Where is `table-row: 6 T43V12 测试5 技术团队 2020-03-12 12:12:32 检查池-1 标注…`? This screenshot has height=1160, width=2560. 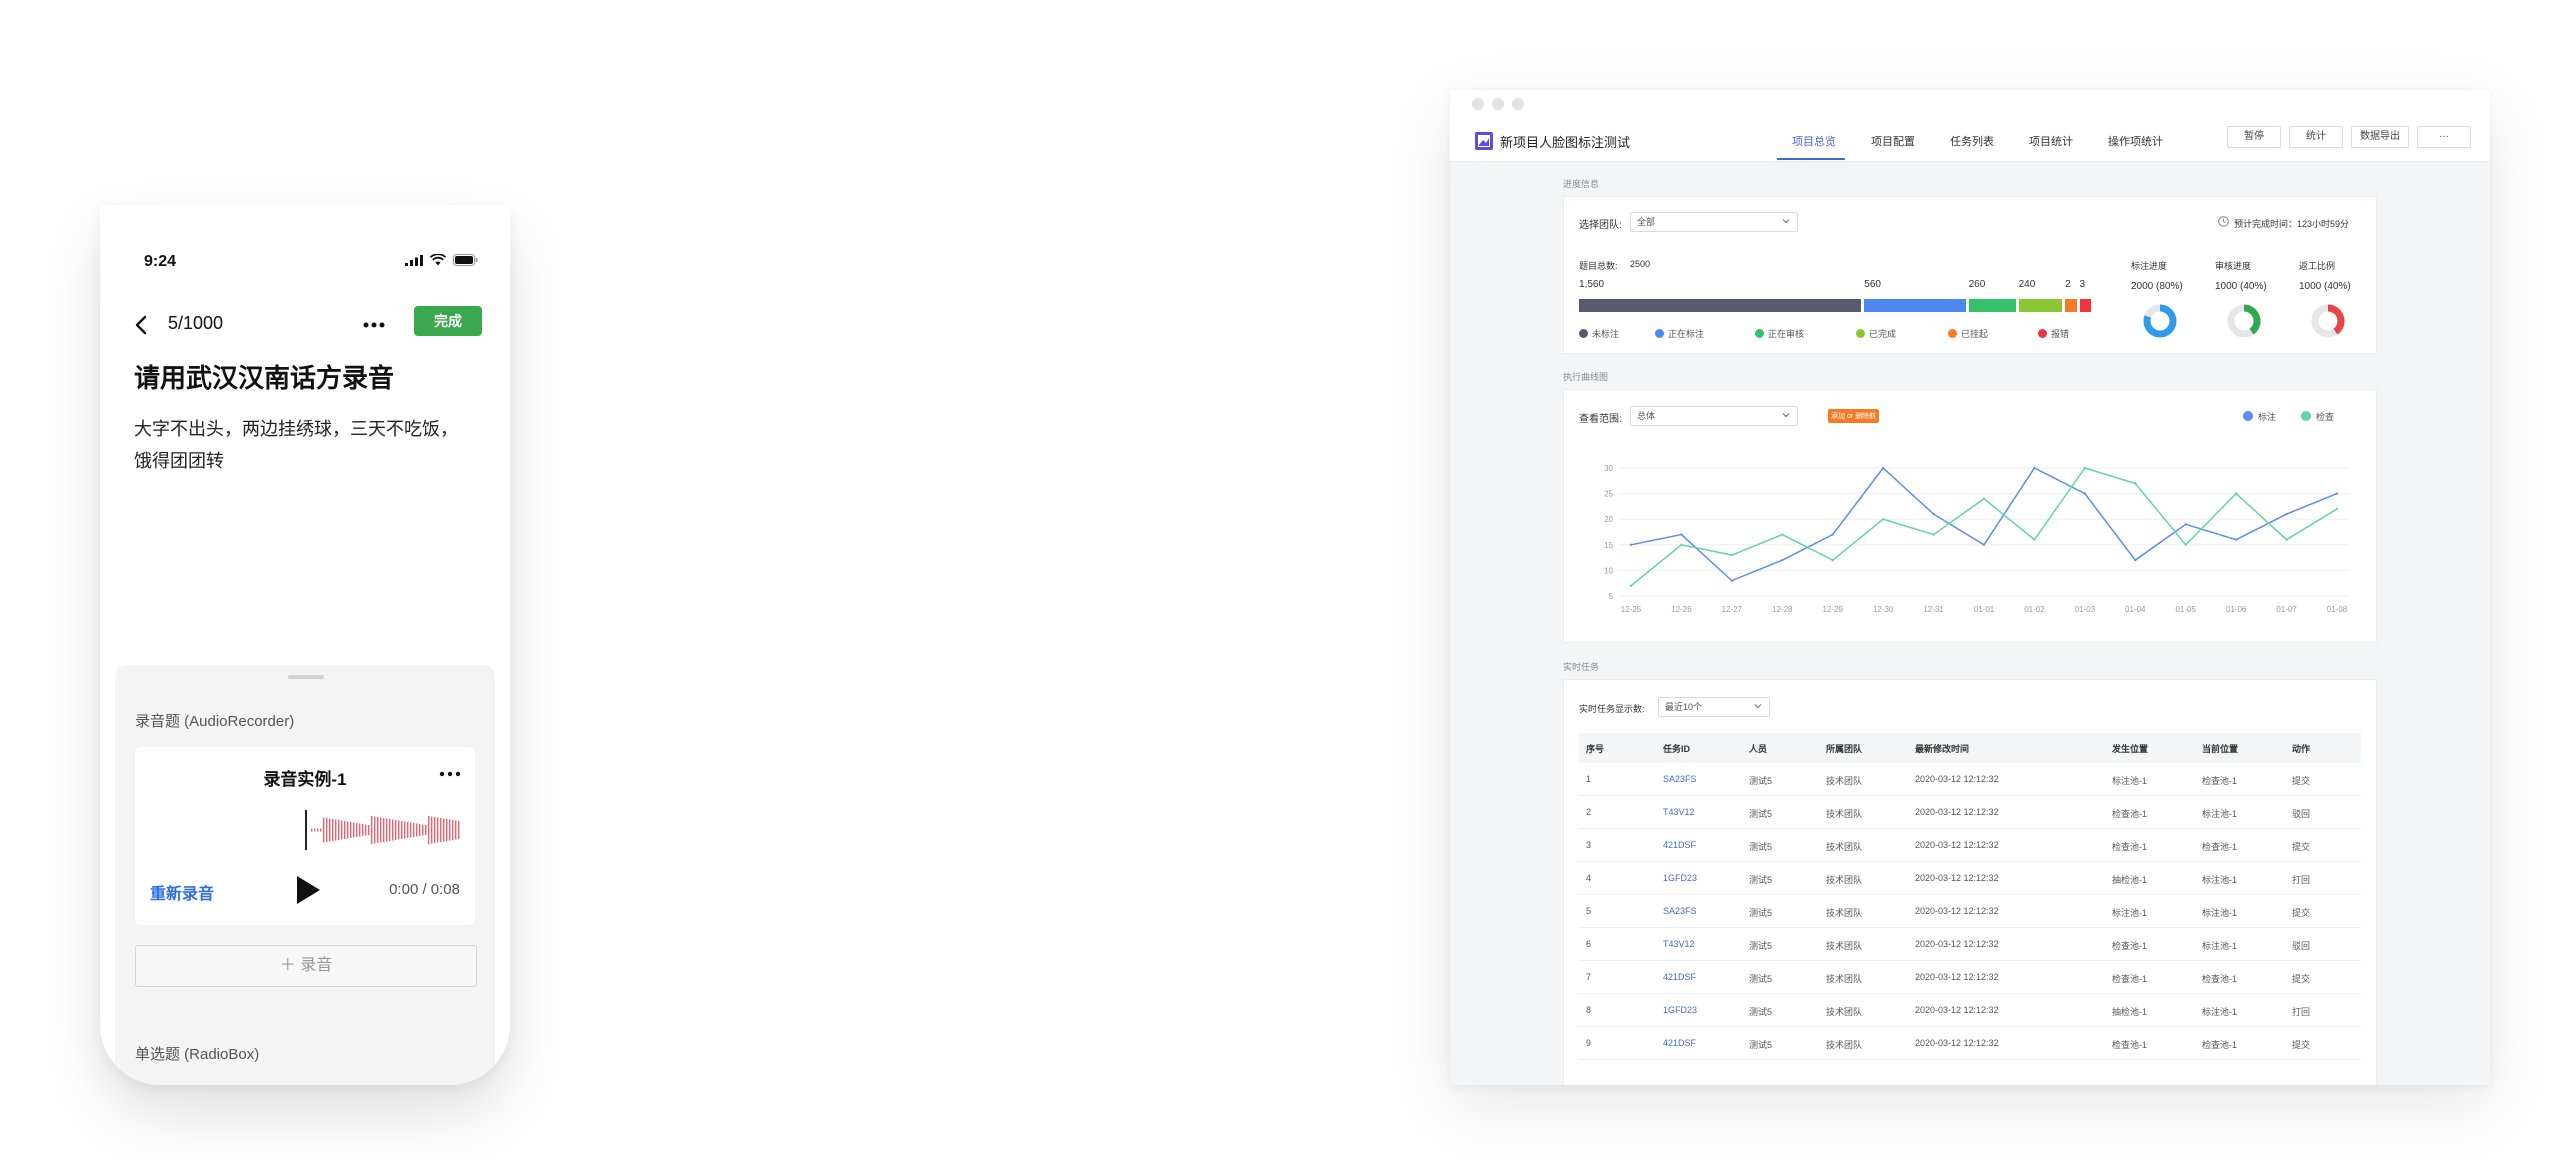 table-row: 6 T43V12 测试5 技术团队 2020-03-12 12:12:32 检查池-1 标注… is located at coordinates (1970, 944).